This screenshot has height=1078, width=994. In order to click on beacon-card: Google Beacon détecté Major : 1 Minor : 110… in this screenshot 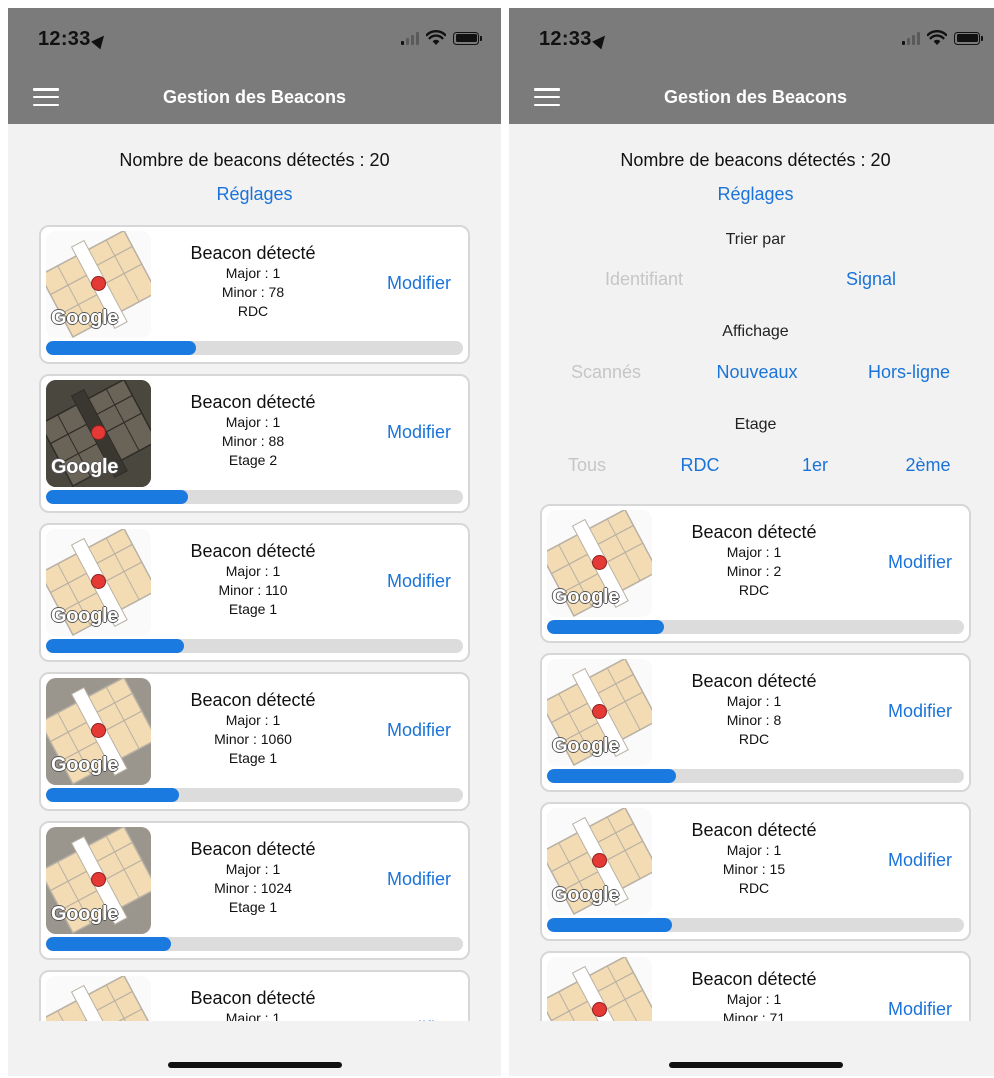, I will do `click(254, 592)`.